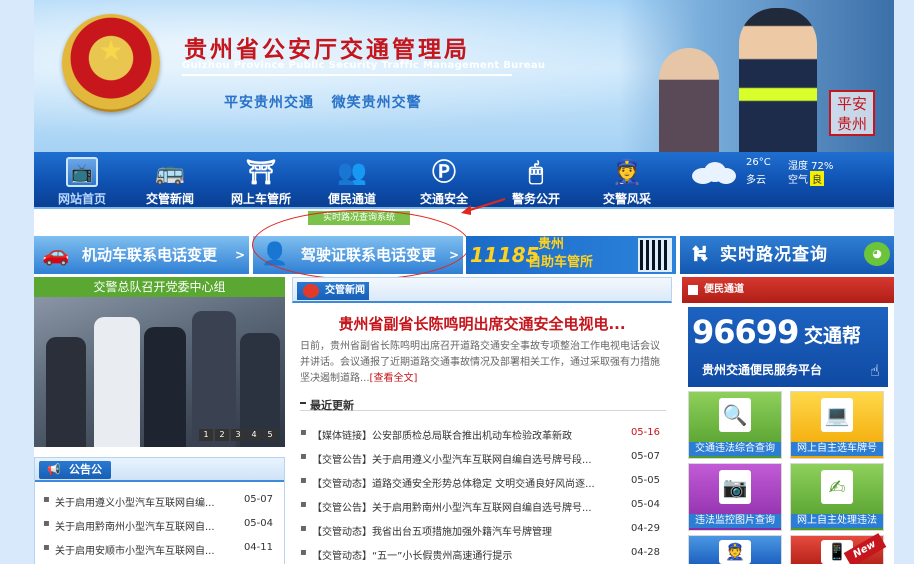 Image resolution: width=914 pixels, height=564 pixels. Describe the element at coordinates (837, 415) in the screenshot. I see `laptop-icon: 💻` at that location.